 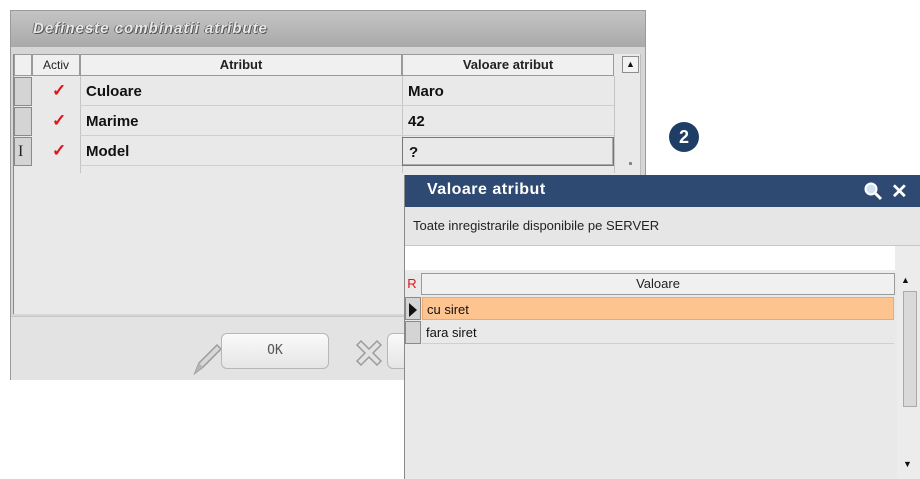 I want to click on vertical-scrollbar: ▲ ▼, so click(x=909, y=375).